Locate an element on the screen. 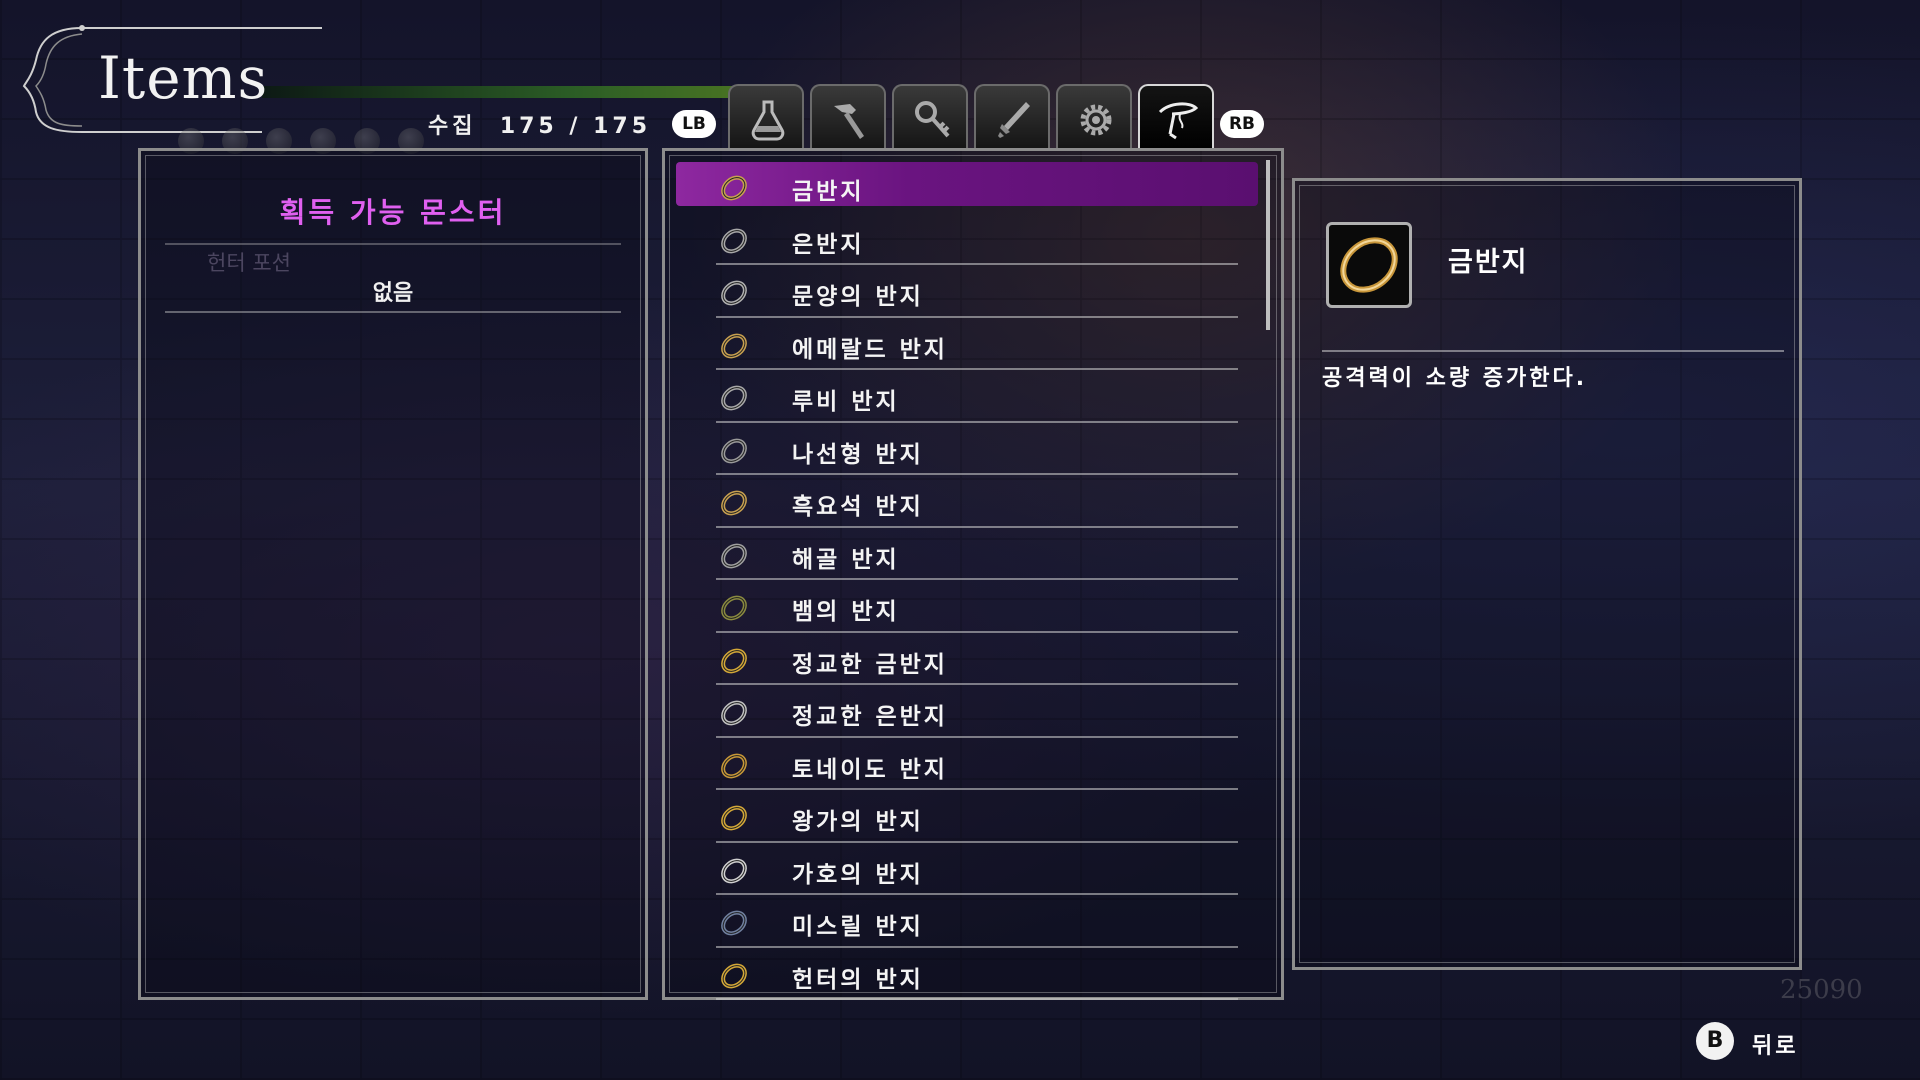  item-label: 미스릴 반지 is located at coordinates (858, 927).